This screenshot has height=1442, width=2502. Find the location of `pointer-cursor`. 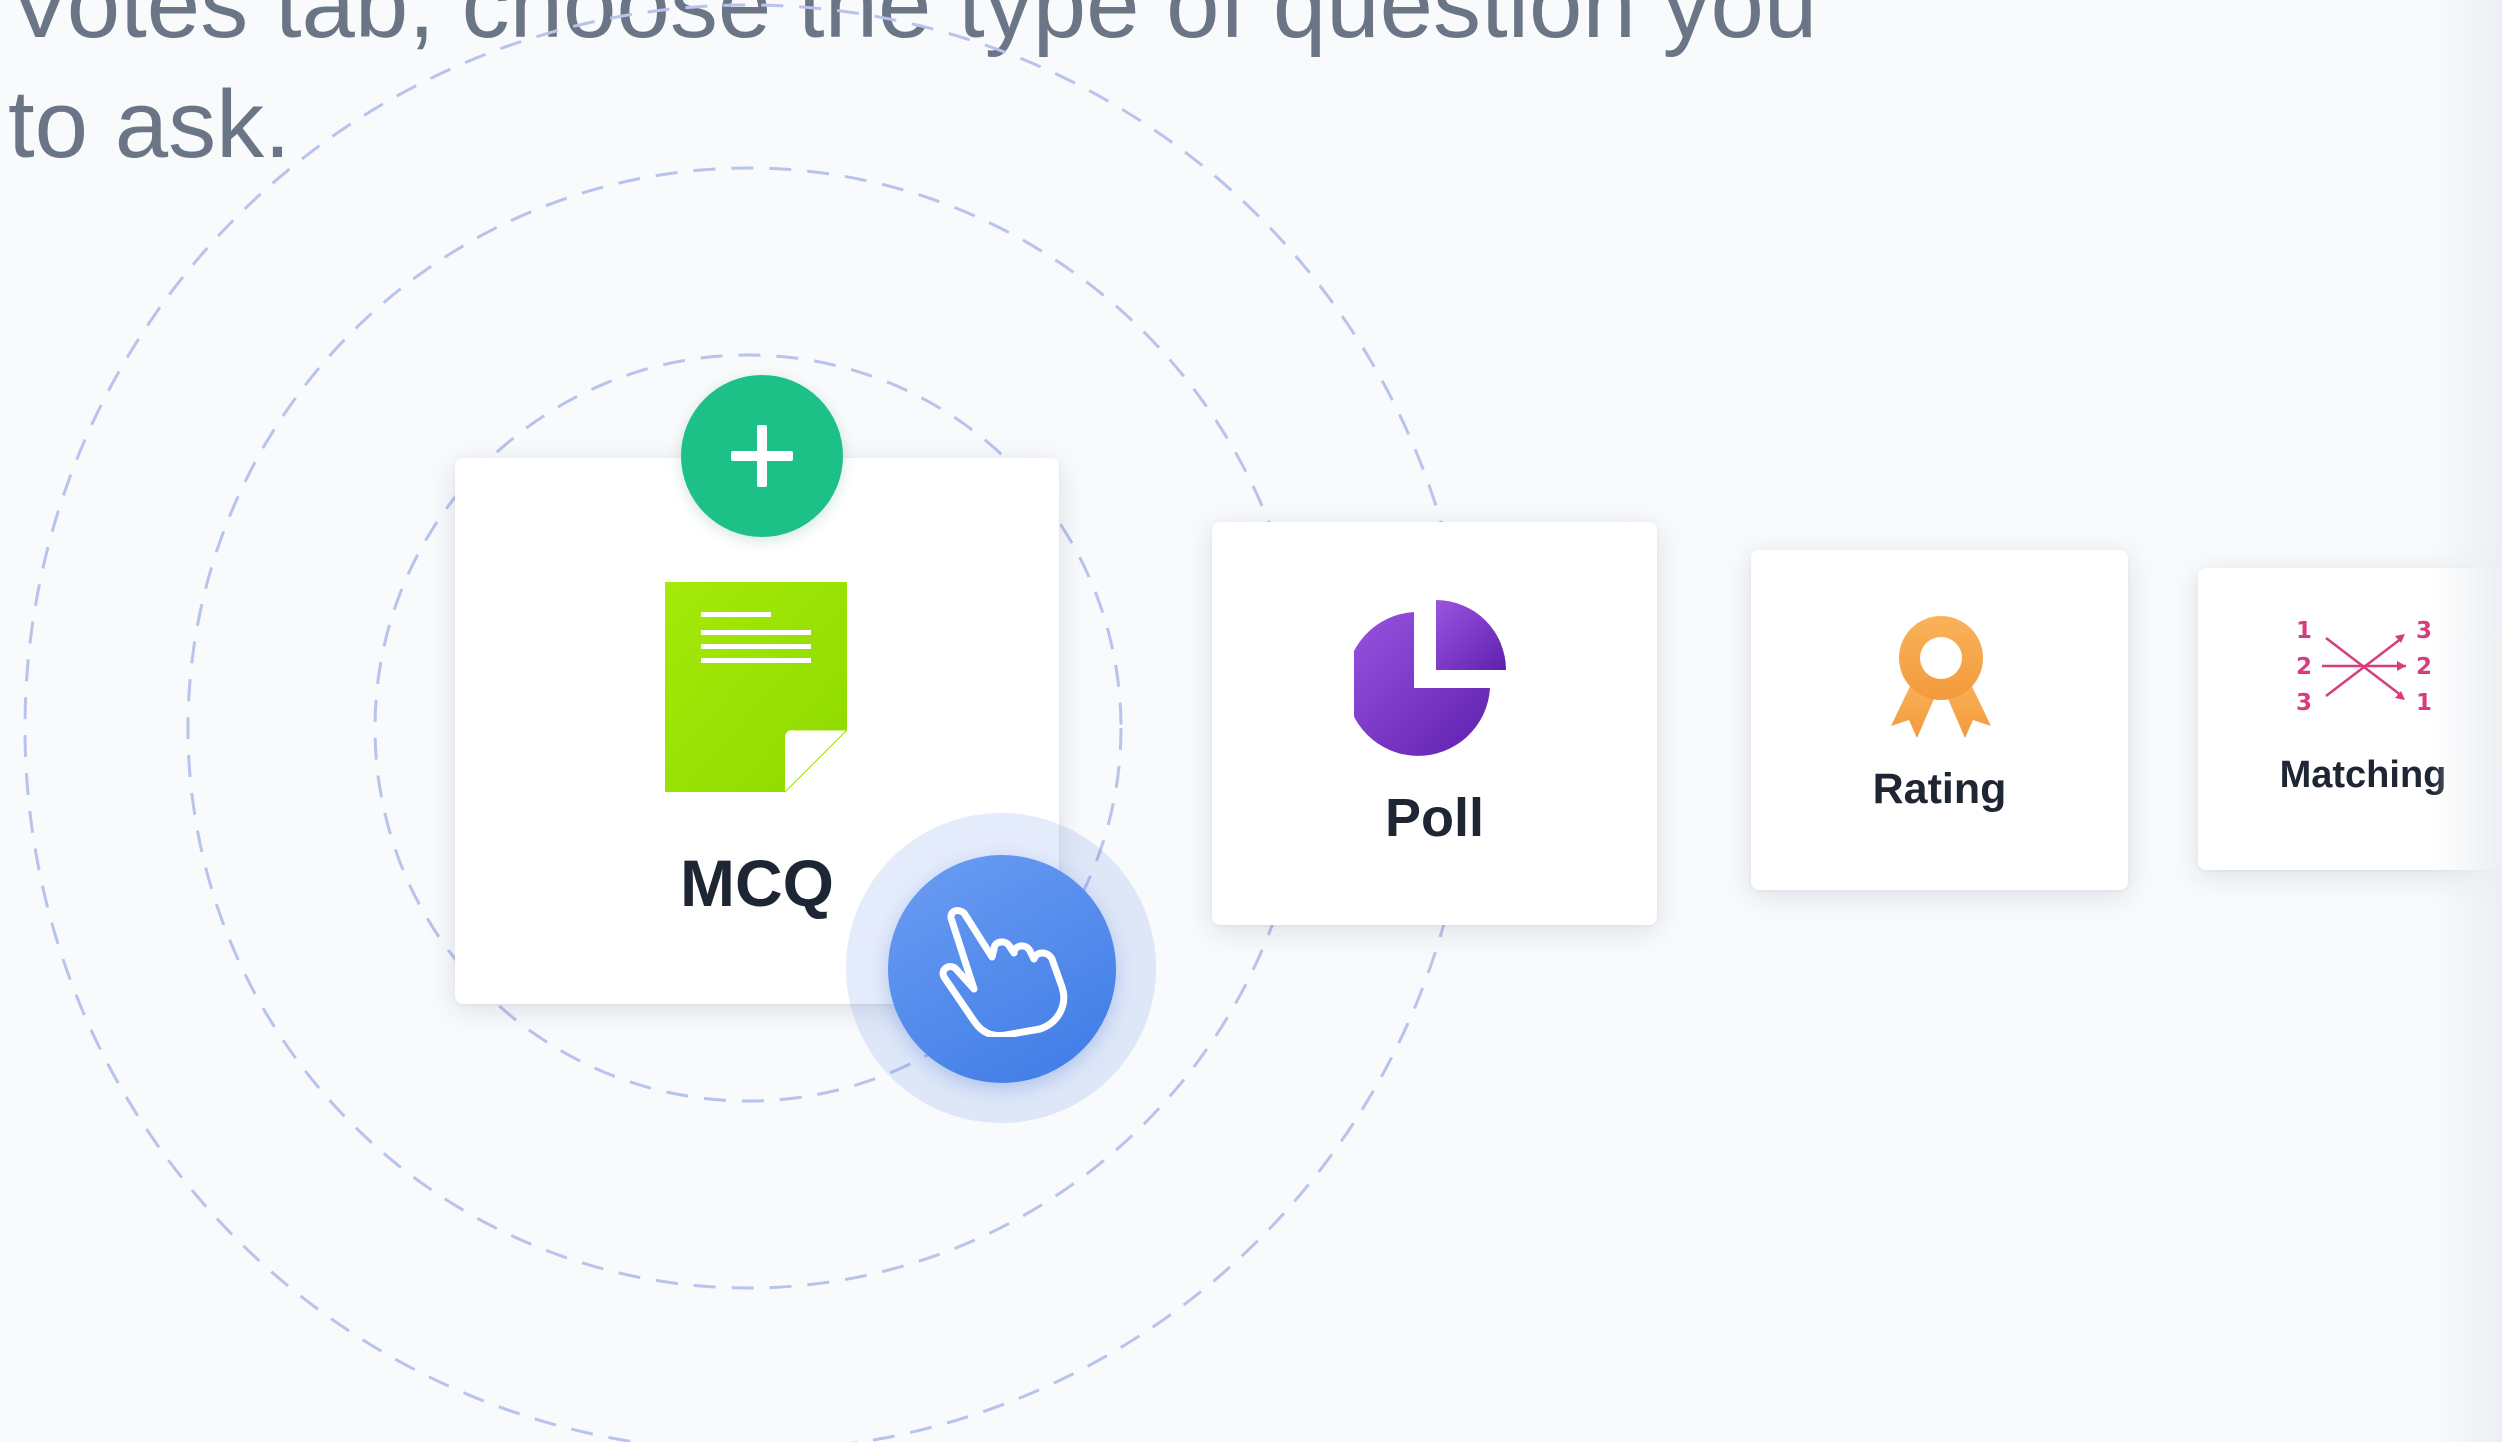

pointer-cursor is located at coordinates (1002, 969).